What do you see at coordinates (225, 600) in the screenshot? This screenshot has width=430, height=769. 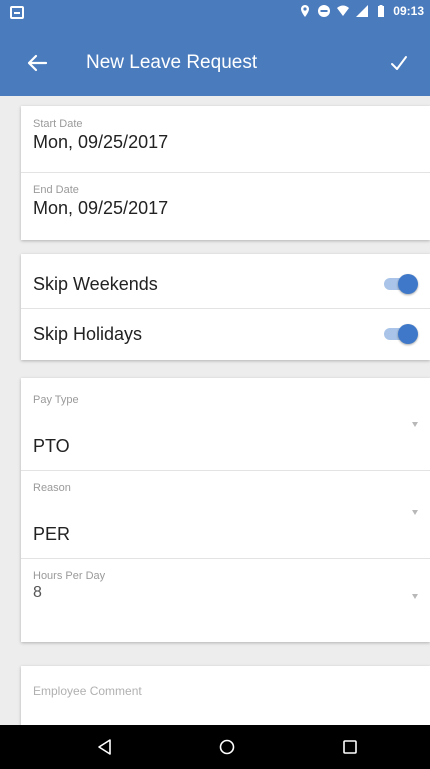 I see `hours-per-day-dropdown: Hours Per Day 8` at bounding box center [225, 600].